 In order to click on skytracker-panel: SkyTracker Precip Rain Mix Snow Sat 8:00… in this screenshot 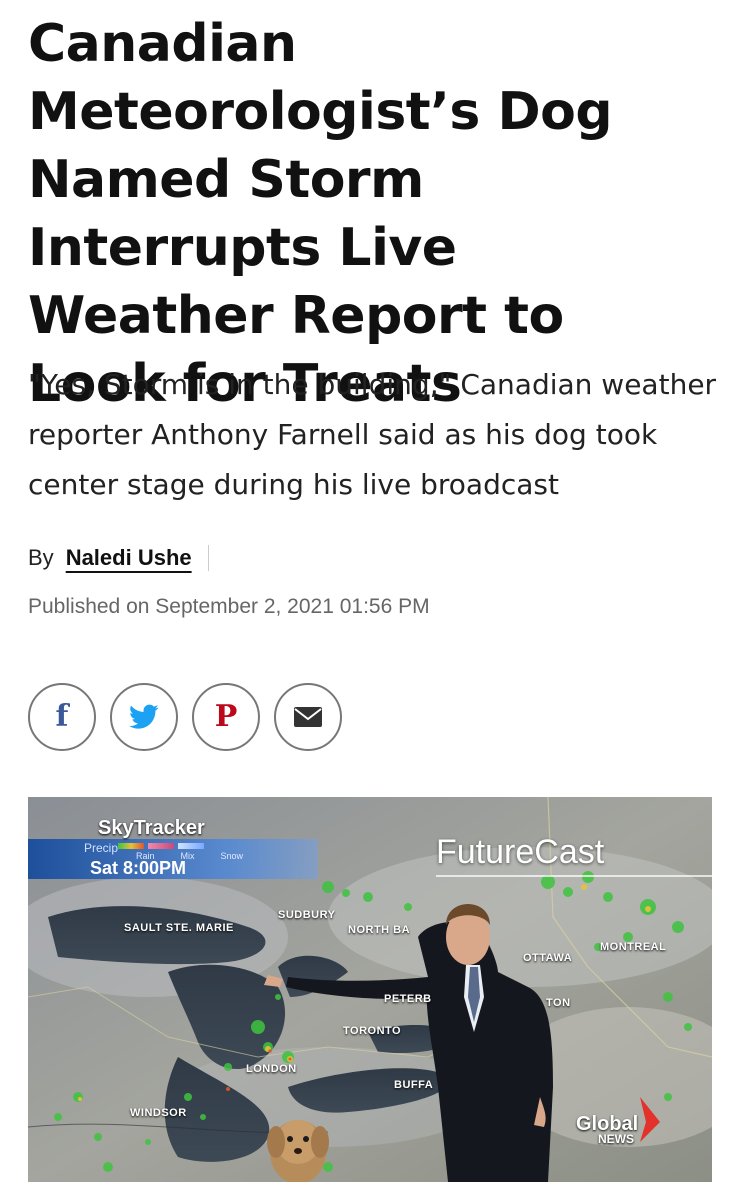, I will do `click(178, 847)`.